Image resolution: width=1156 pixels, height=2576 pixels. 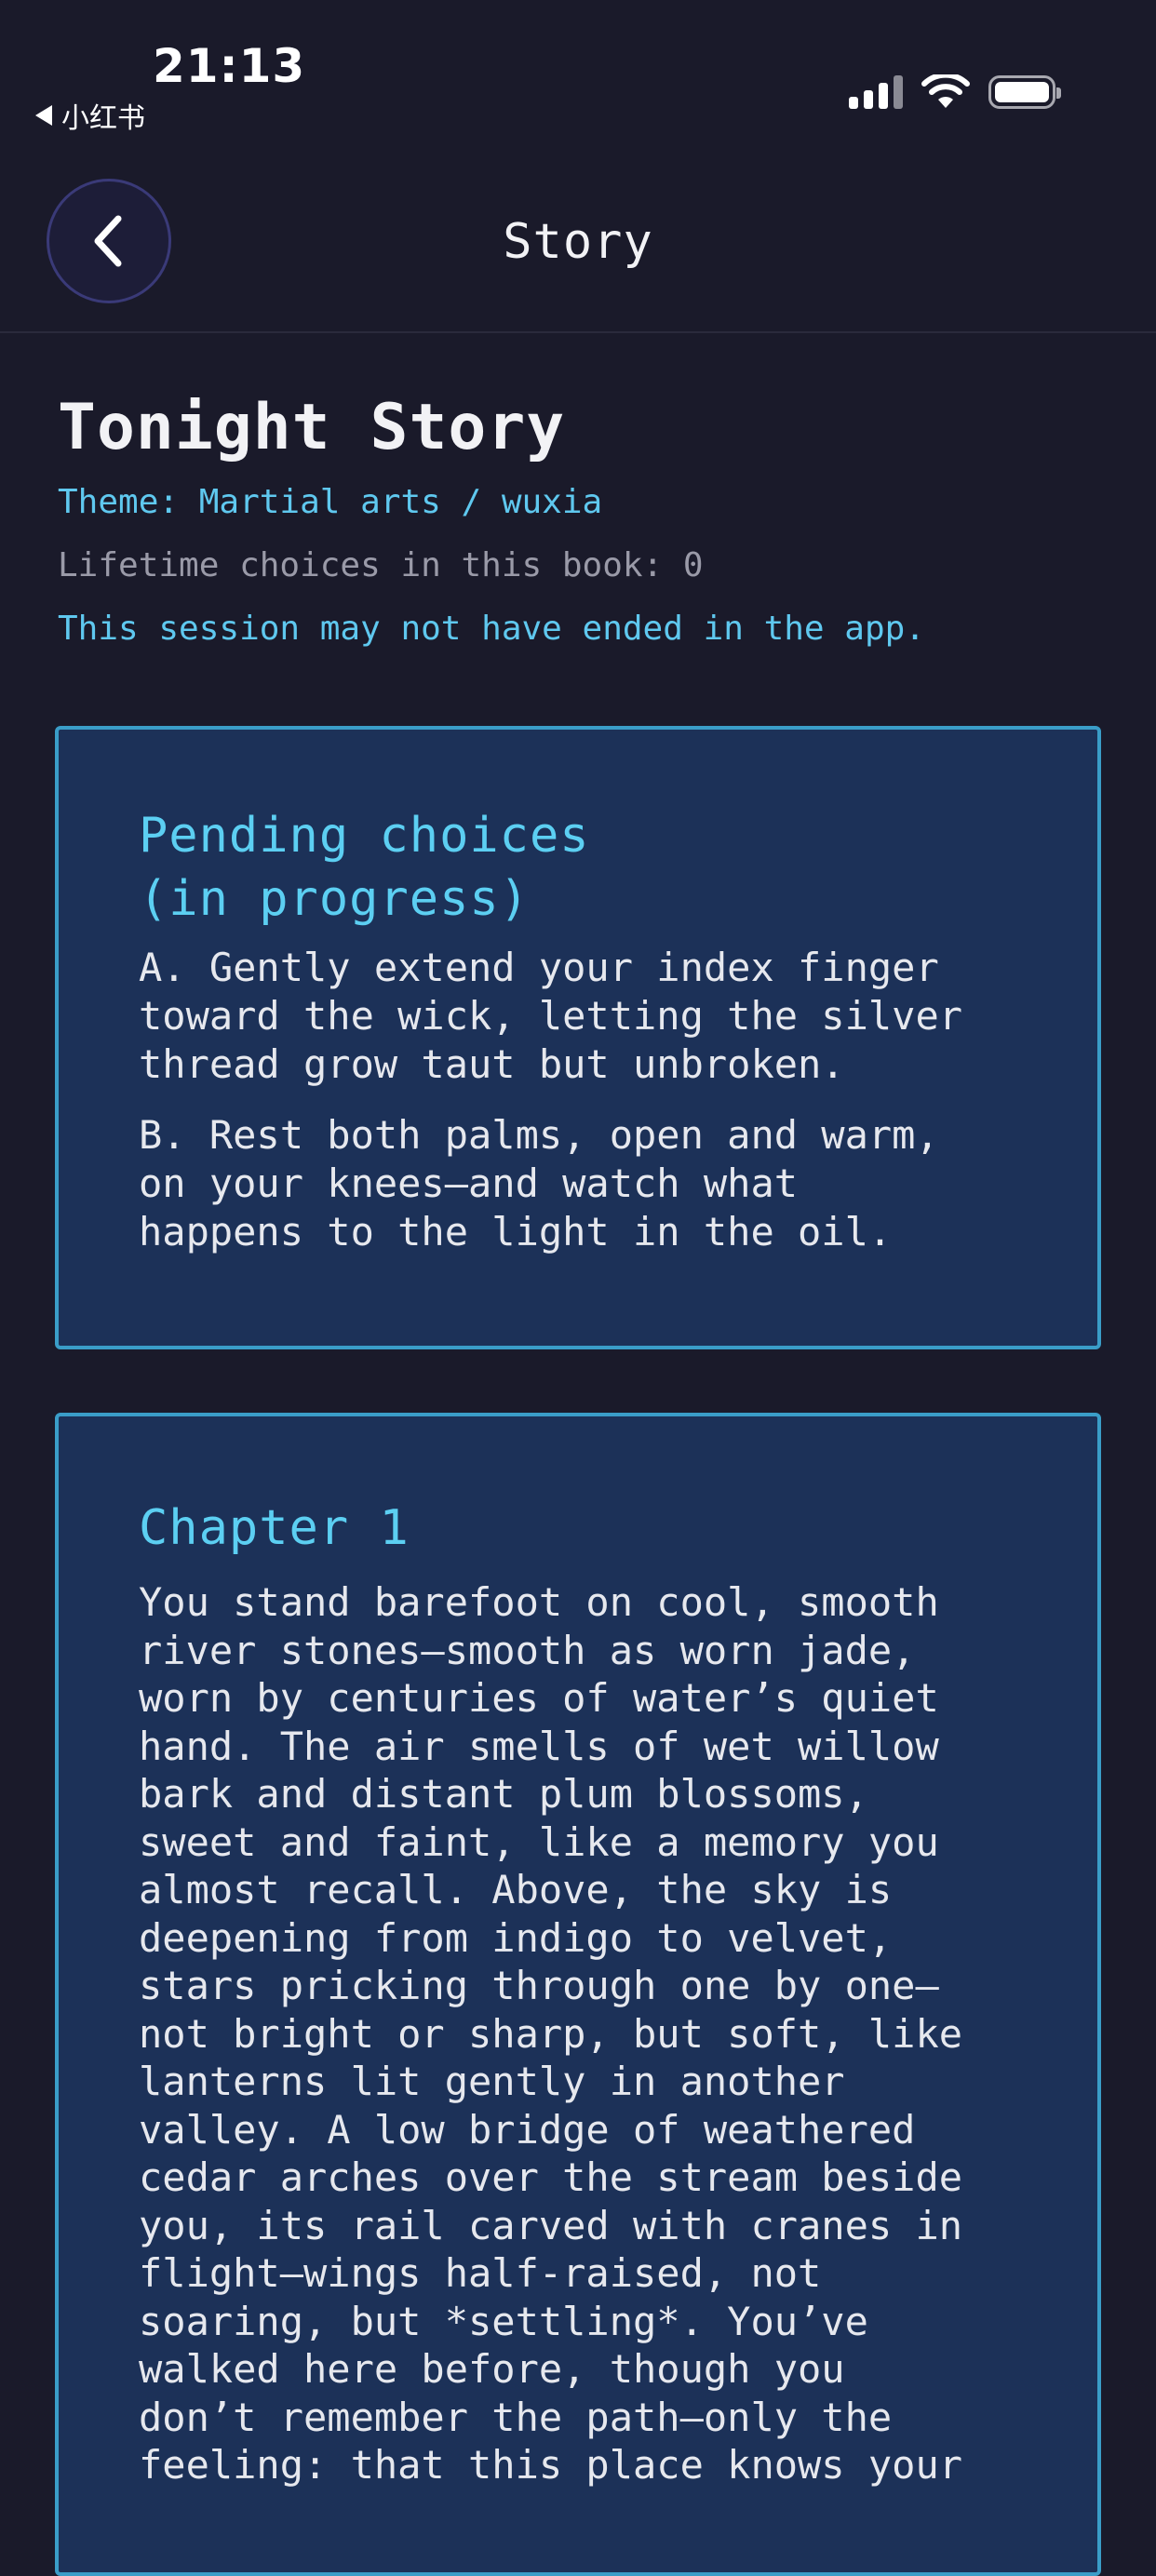 What do you see at coordinates (945, 91) in the screenshot?
I see `wifi-icon` at bounding box center [945, 91].